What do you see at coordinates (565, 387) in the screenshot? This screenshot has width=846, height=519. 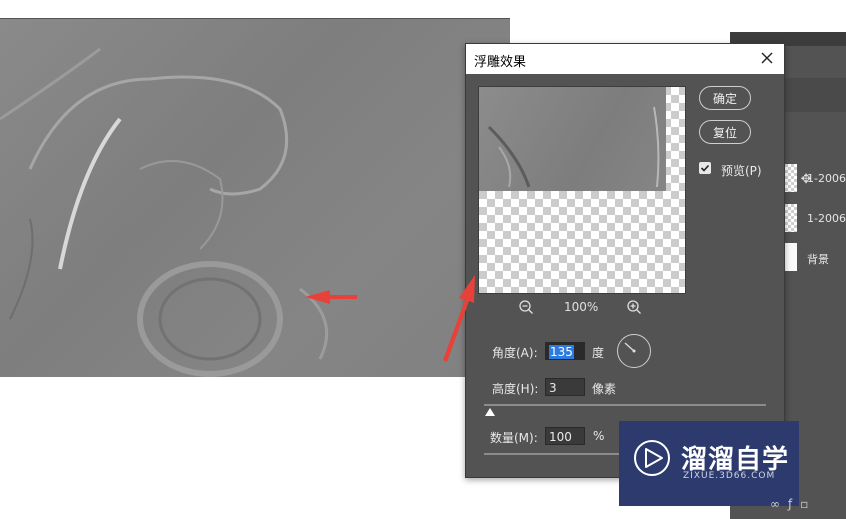 I see `height-input: 3` at bounding box center [565, 387].